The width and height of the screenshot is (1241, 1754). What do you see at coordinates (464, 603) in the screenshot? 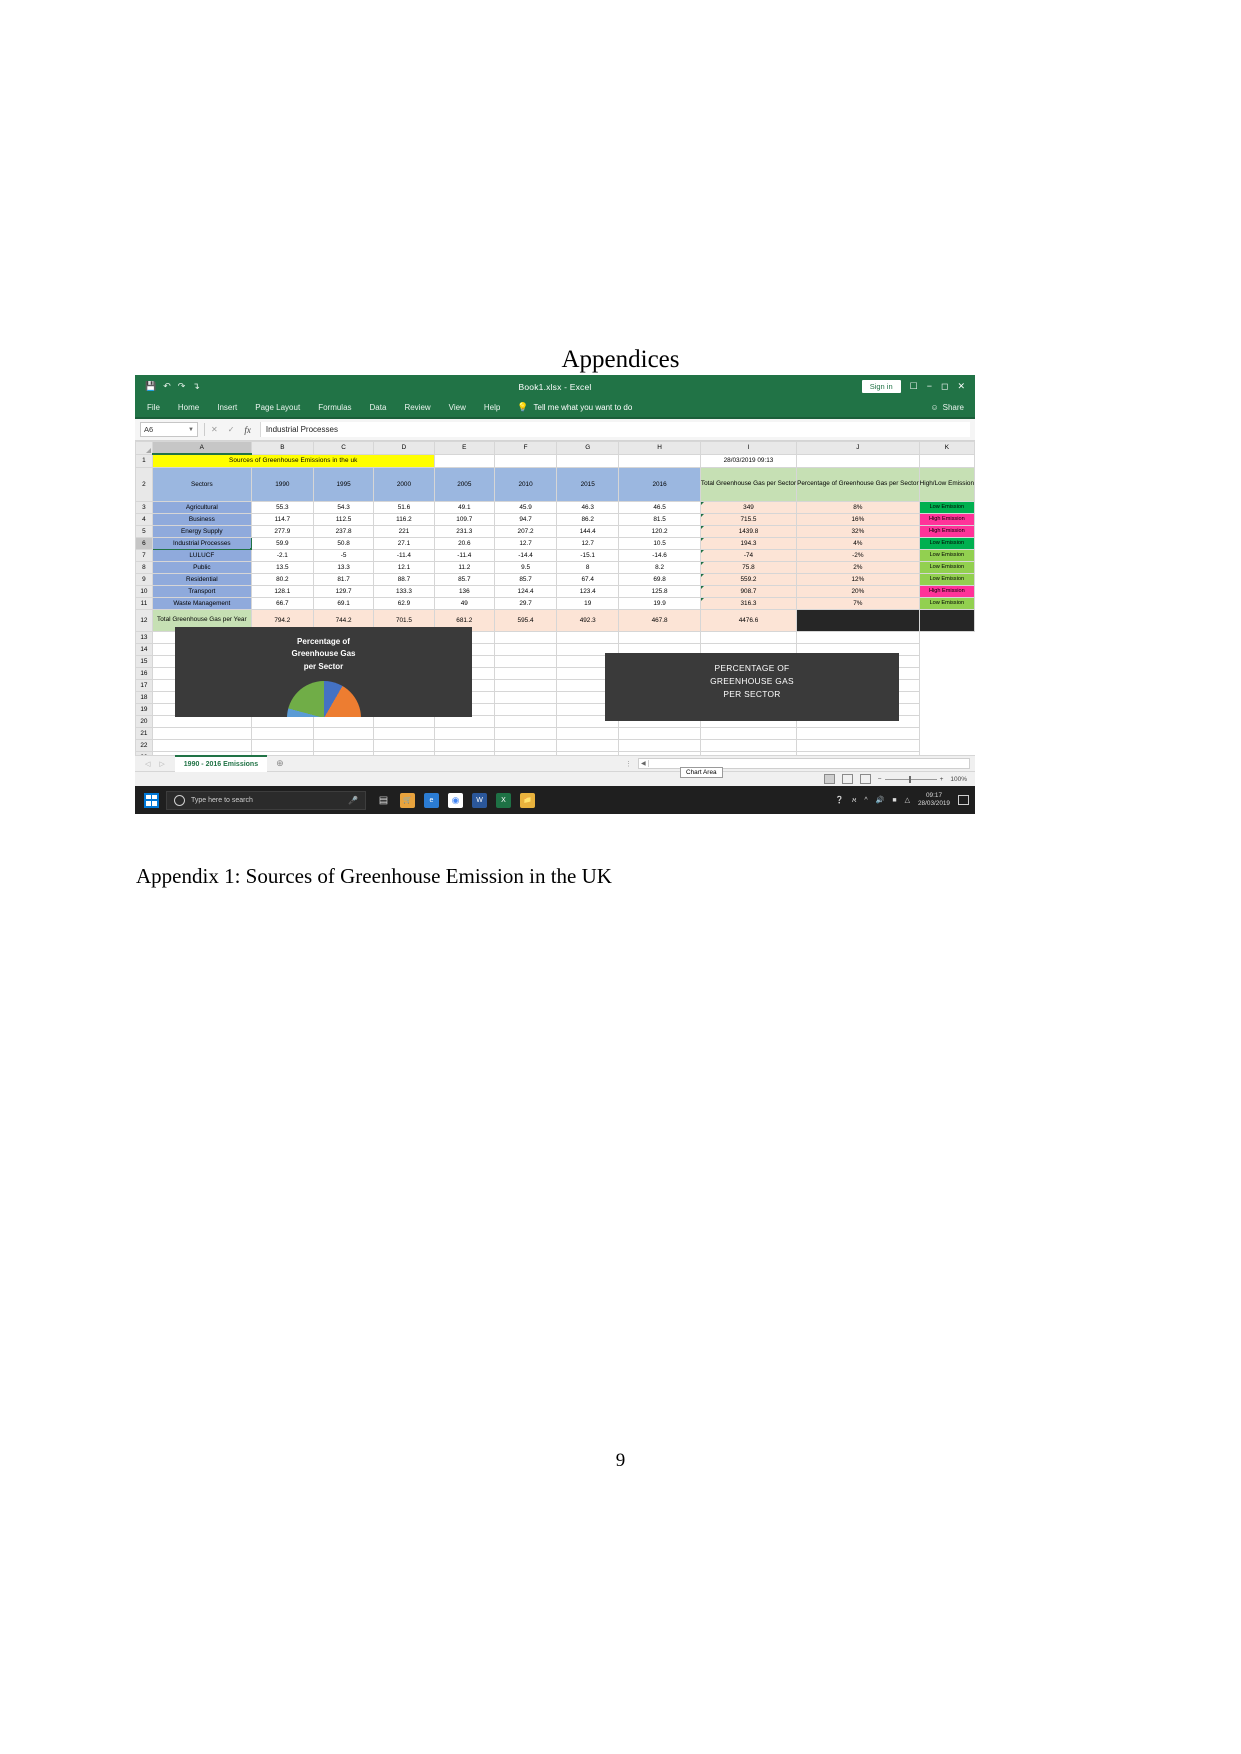
I see `cell-11-y3: 49` at bounding box center [464, 603].